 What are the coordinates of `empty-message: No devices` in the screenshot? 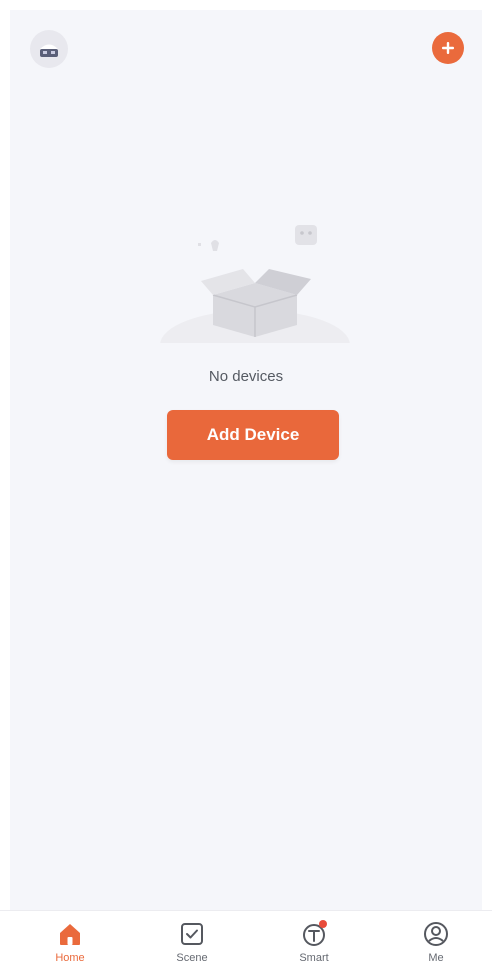 It's located at (246, 376).